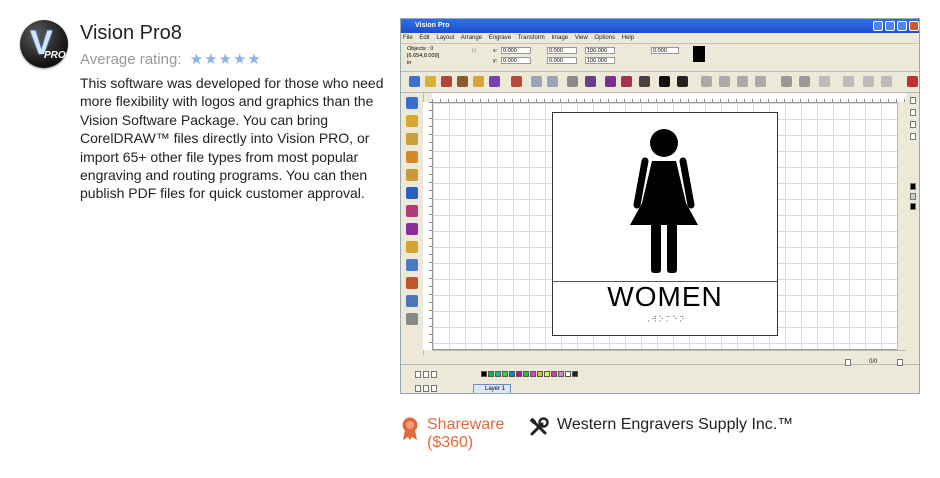  What do you see at coordinates (590, 81) in the screenshot?
I see `layer-icon` at bounding box center [590, 81].